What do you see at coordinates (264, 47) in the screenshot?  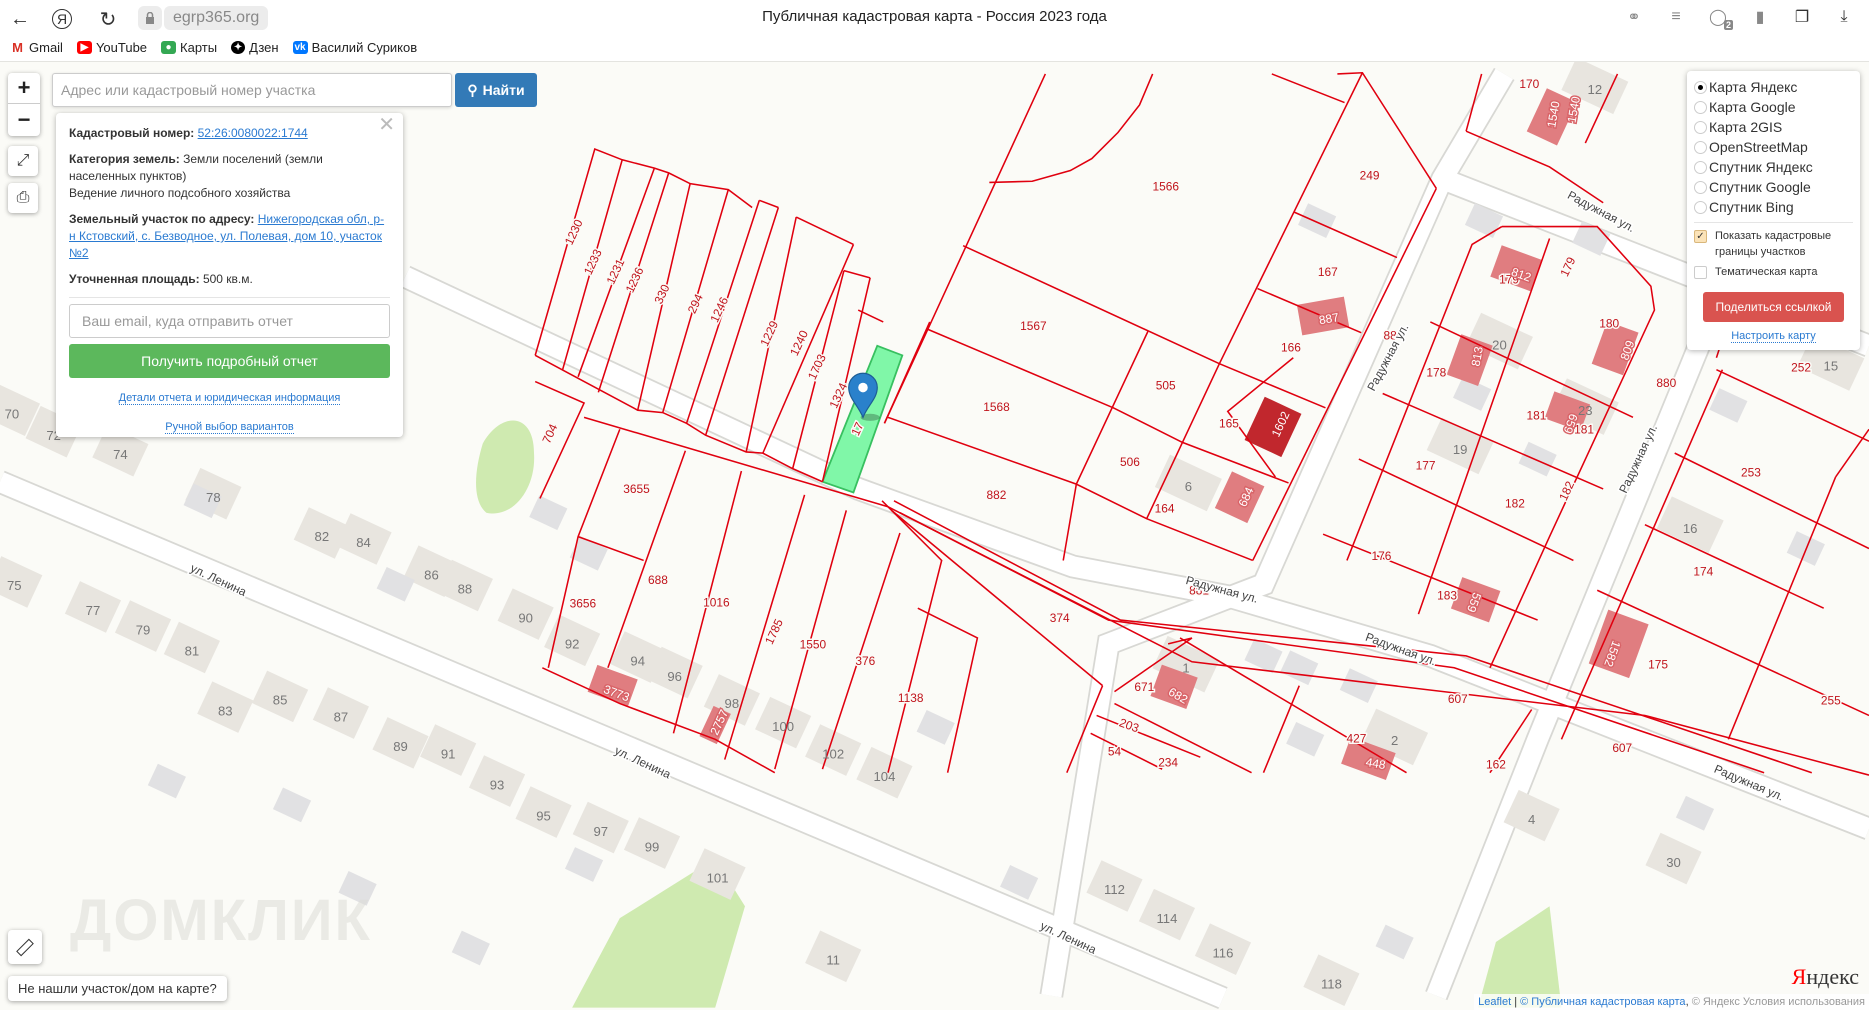 I see `bookmark-label: Дзен` at bounding box center [264, 47].